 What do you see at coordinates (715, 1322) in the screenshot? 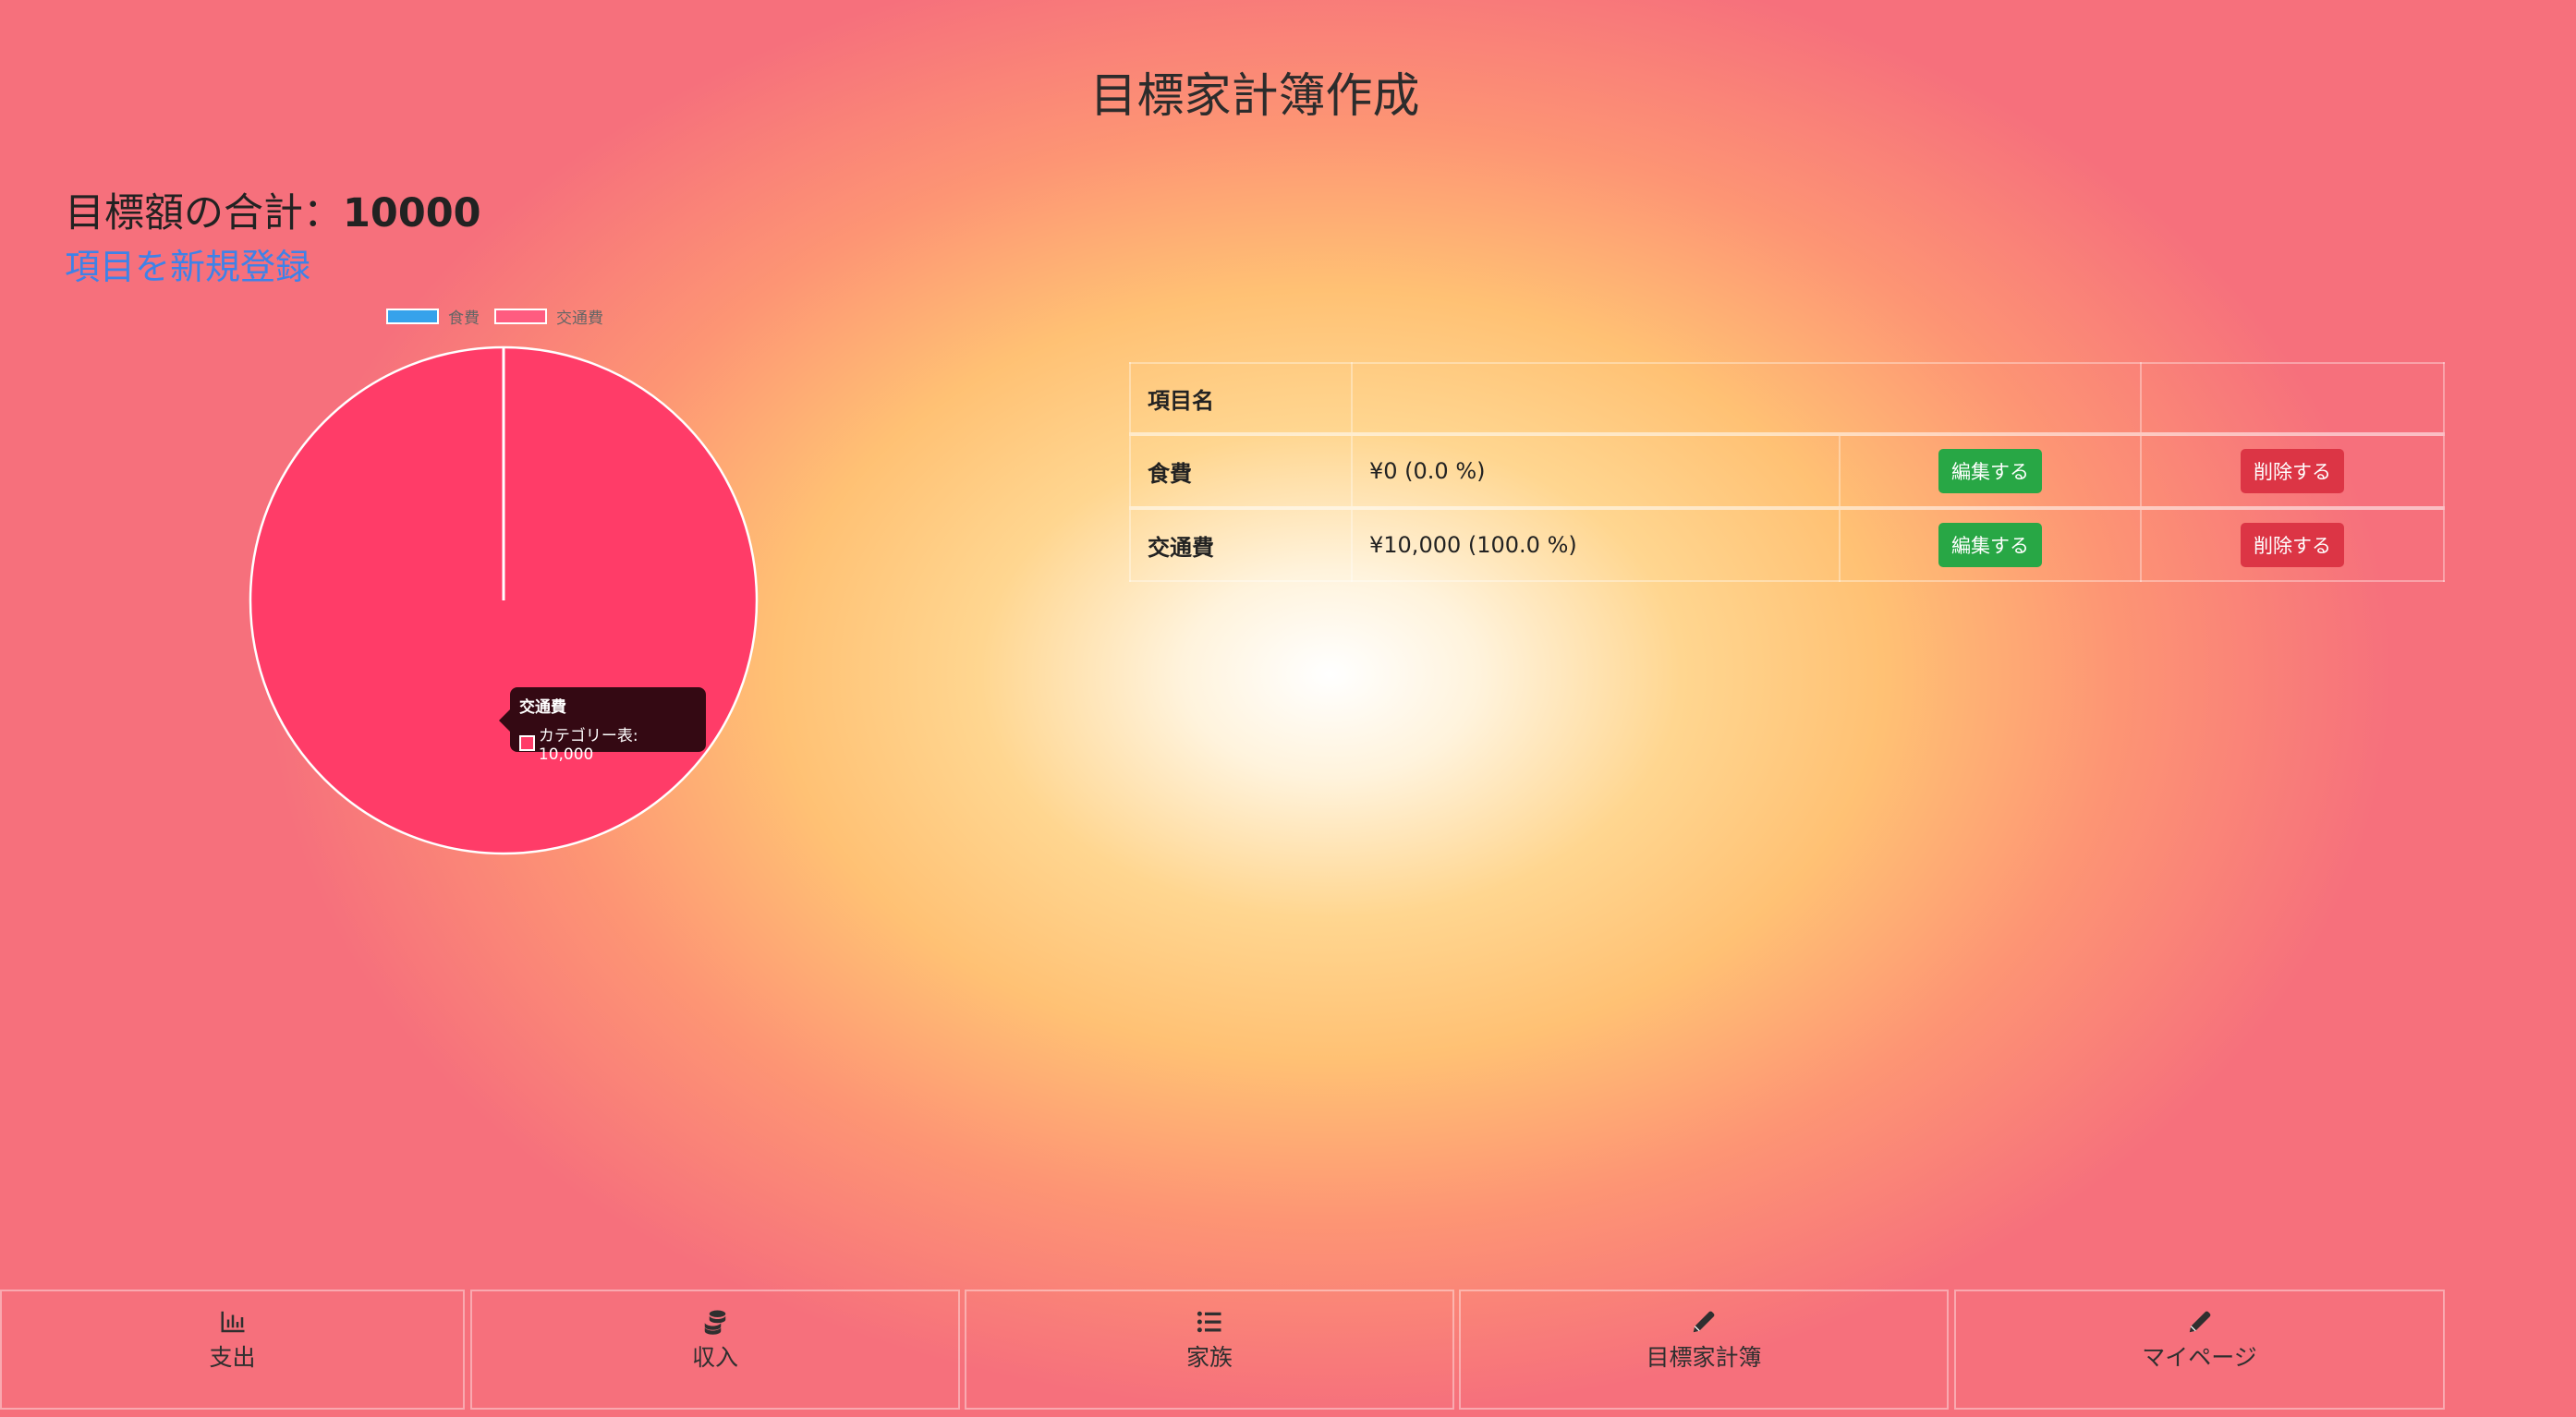
I see `coins-icon` at bounding box center [715, 1322].